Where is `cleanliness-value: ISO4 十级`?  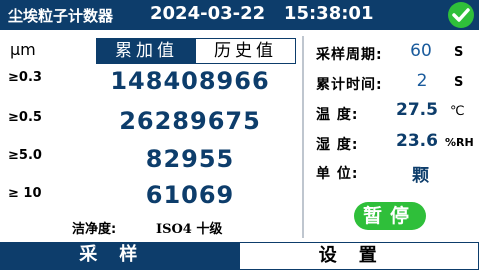
cleanliness-value: ISO4 十级 is located at coordinates (189, 229).